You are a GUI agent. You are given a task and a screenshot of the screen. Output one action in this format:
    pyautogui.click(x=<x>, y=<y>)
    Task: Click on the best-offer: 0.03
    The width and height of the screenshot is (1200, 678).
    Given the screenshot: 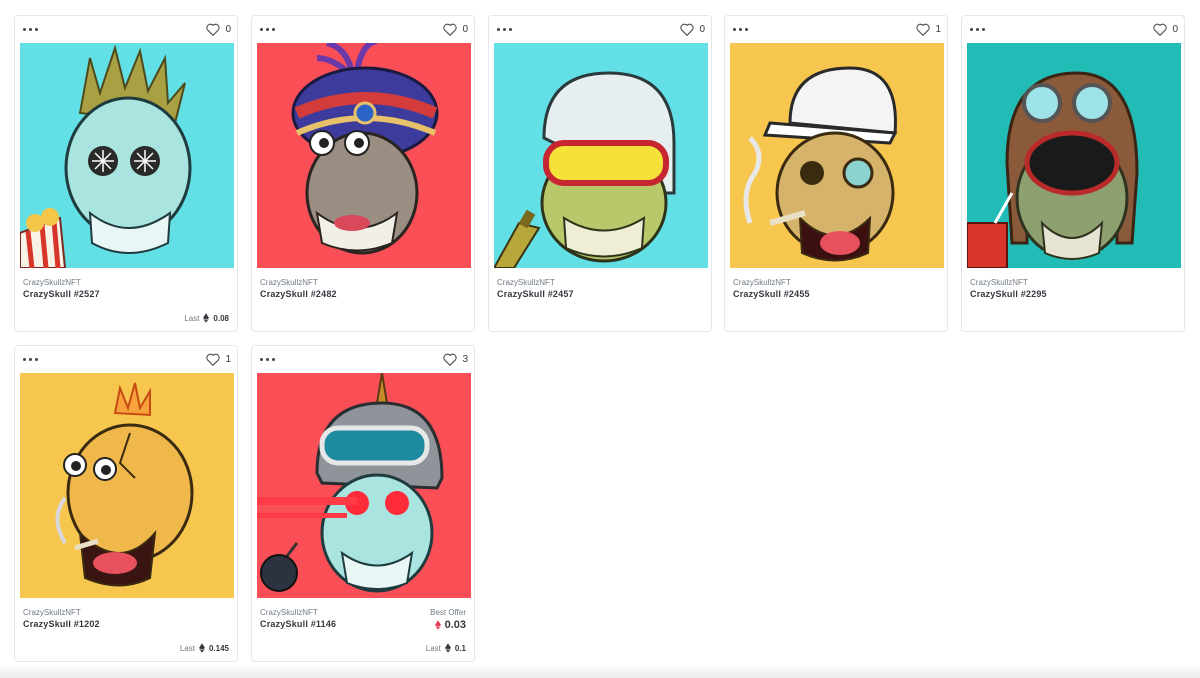 What is the action you would take?
    pyautogui.click(x=450, y=625)
    